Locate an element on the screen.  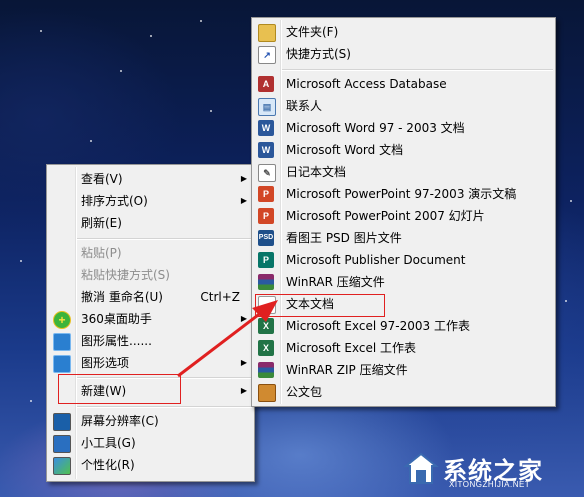
personalize-icon is located at coordinates (62, 466).